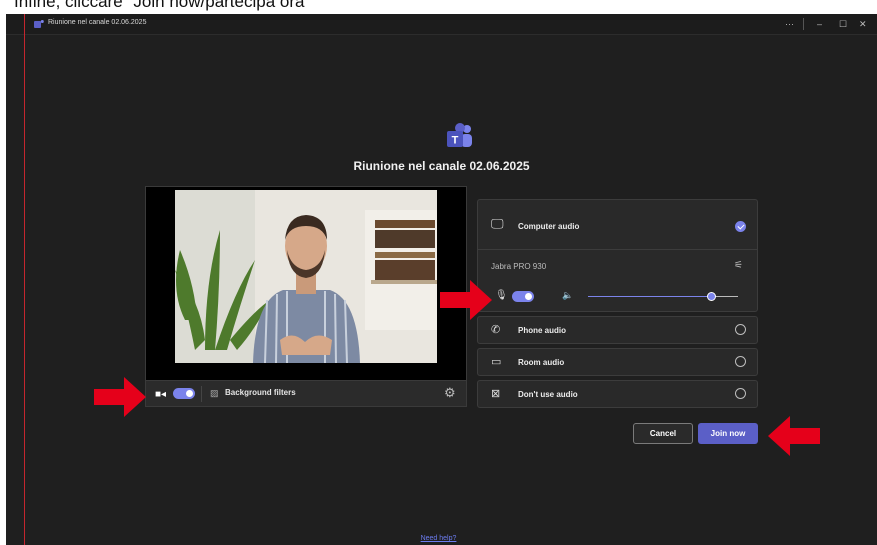 This screenshot has height=545, width=877. I want to click on room-audio-radio, so click(740, 361).